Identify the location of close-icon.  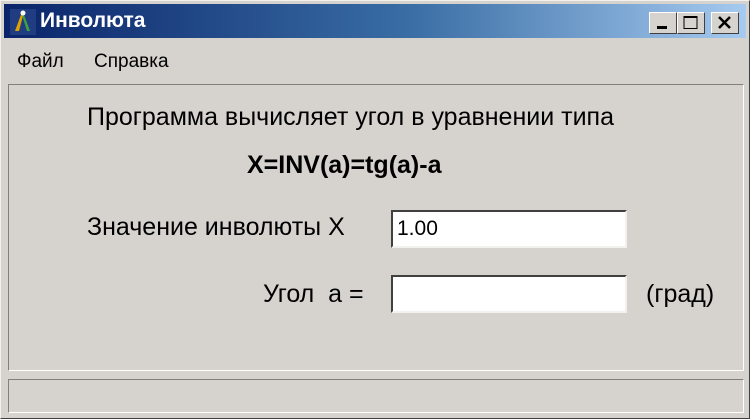
(724, 22).